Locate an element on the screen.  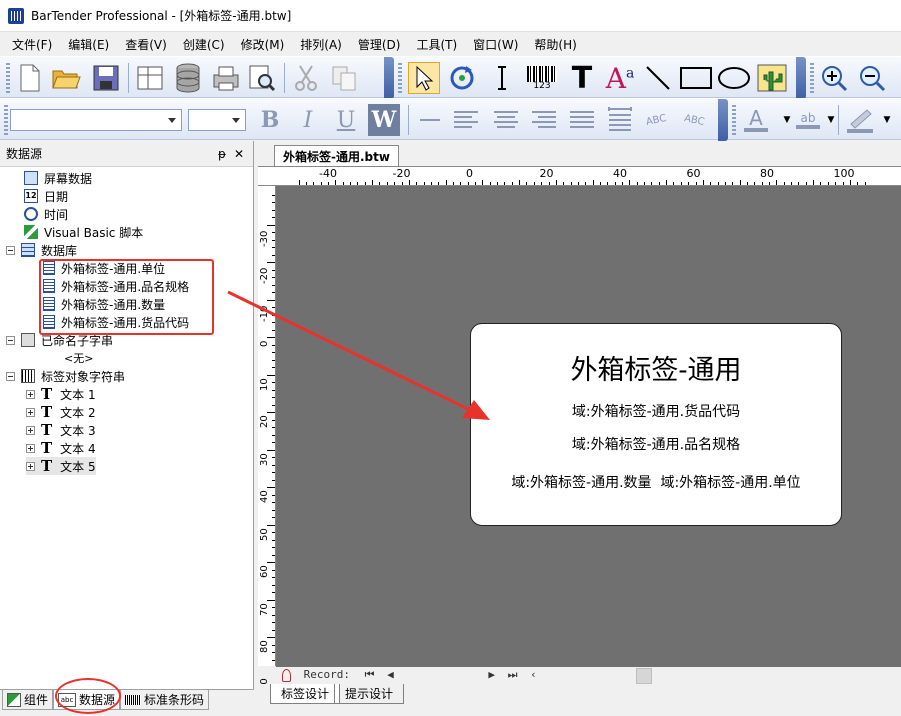
menu-file: 文件(F) is located at coordinates (32, 44).